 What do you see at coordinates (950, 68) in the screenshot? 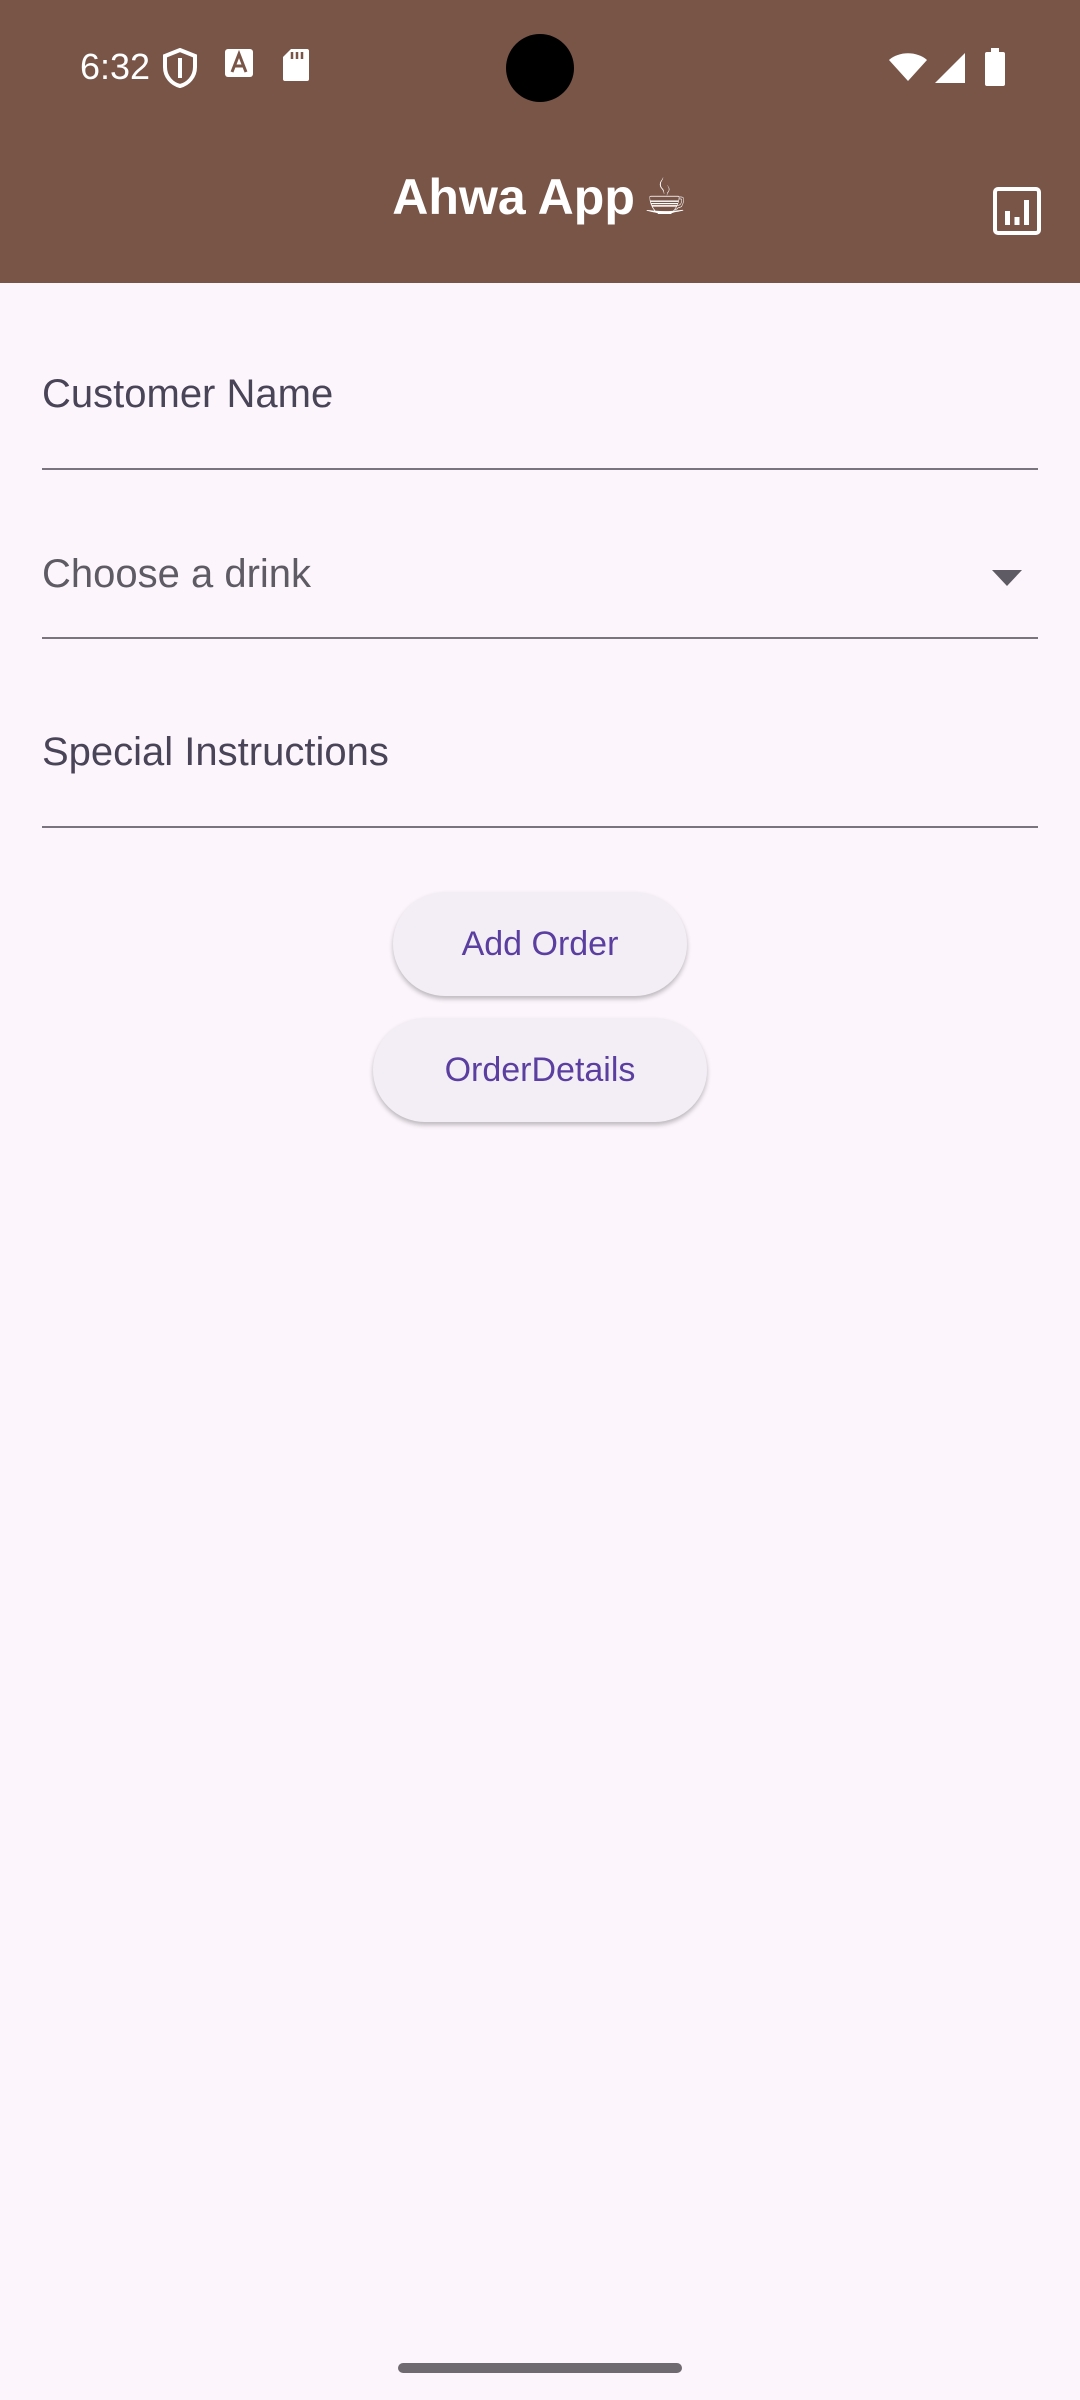
I see `signal-icon` at bounding box center [950, 68].